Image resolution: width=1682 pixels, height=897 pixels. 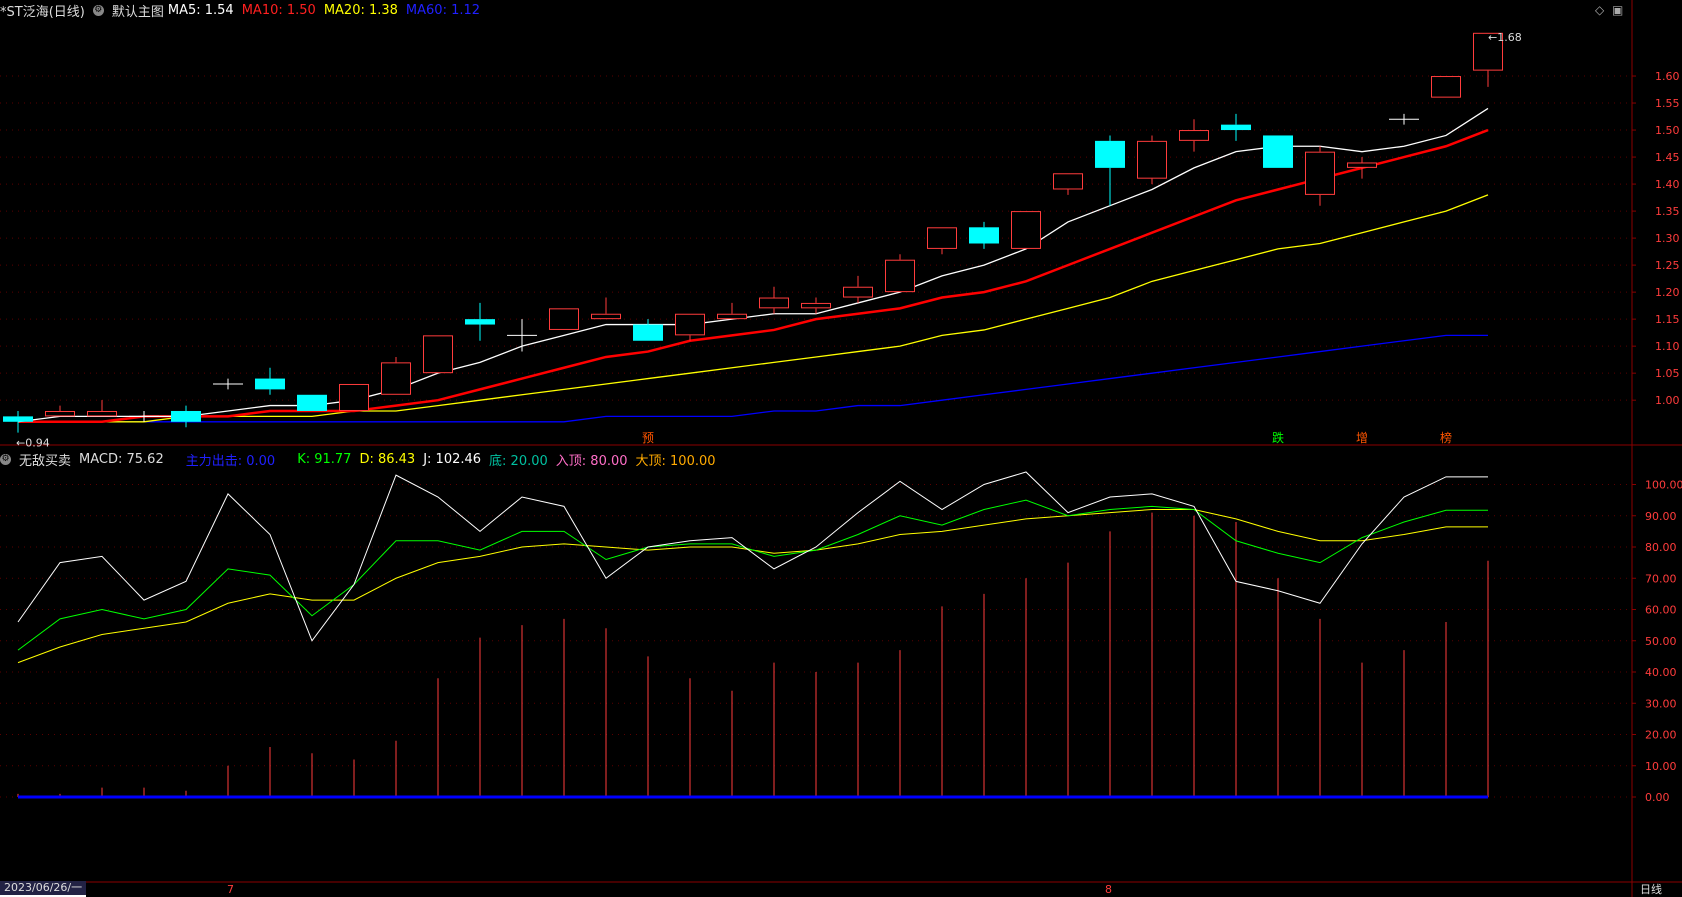 What do you see at coordinates (1667, 76) in the screenshot?
I see `y-tick-label: 1.60` at bounding box center [1667, 76].